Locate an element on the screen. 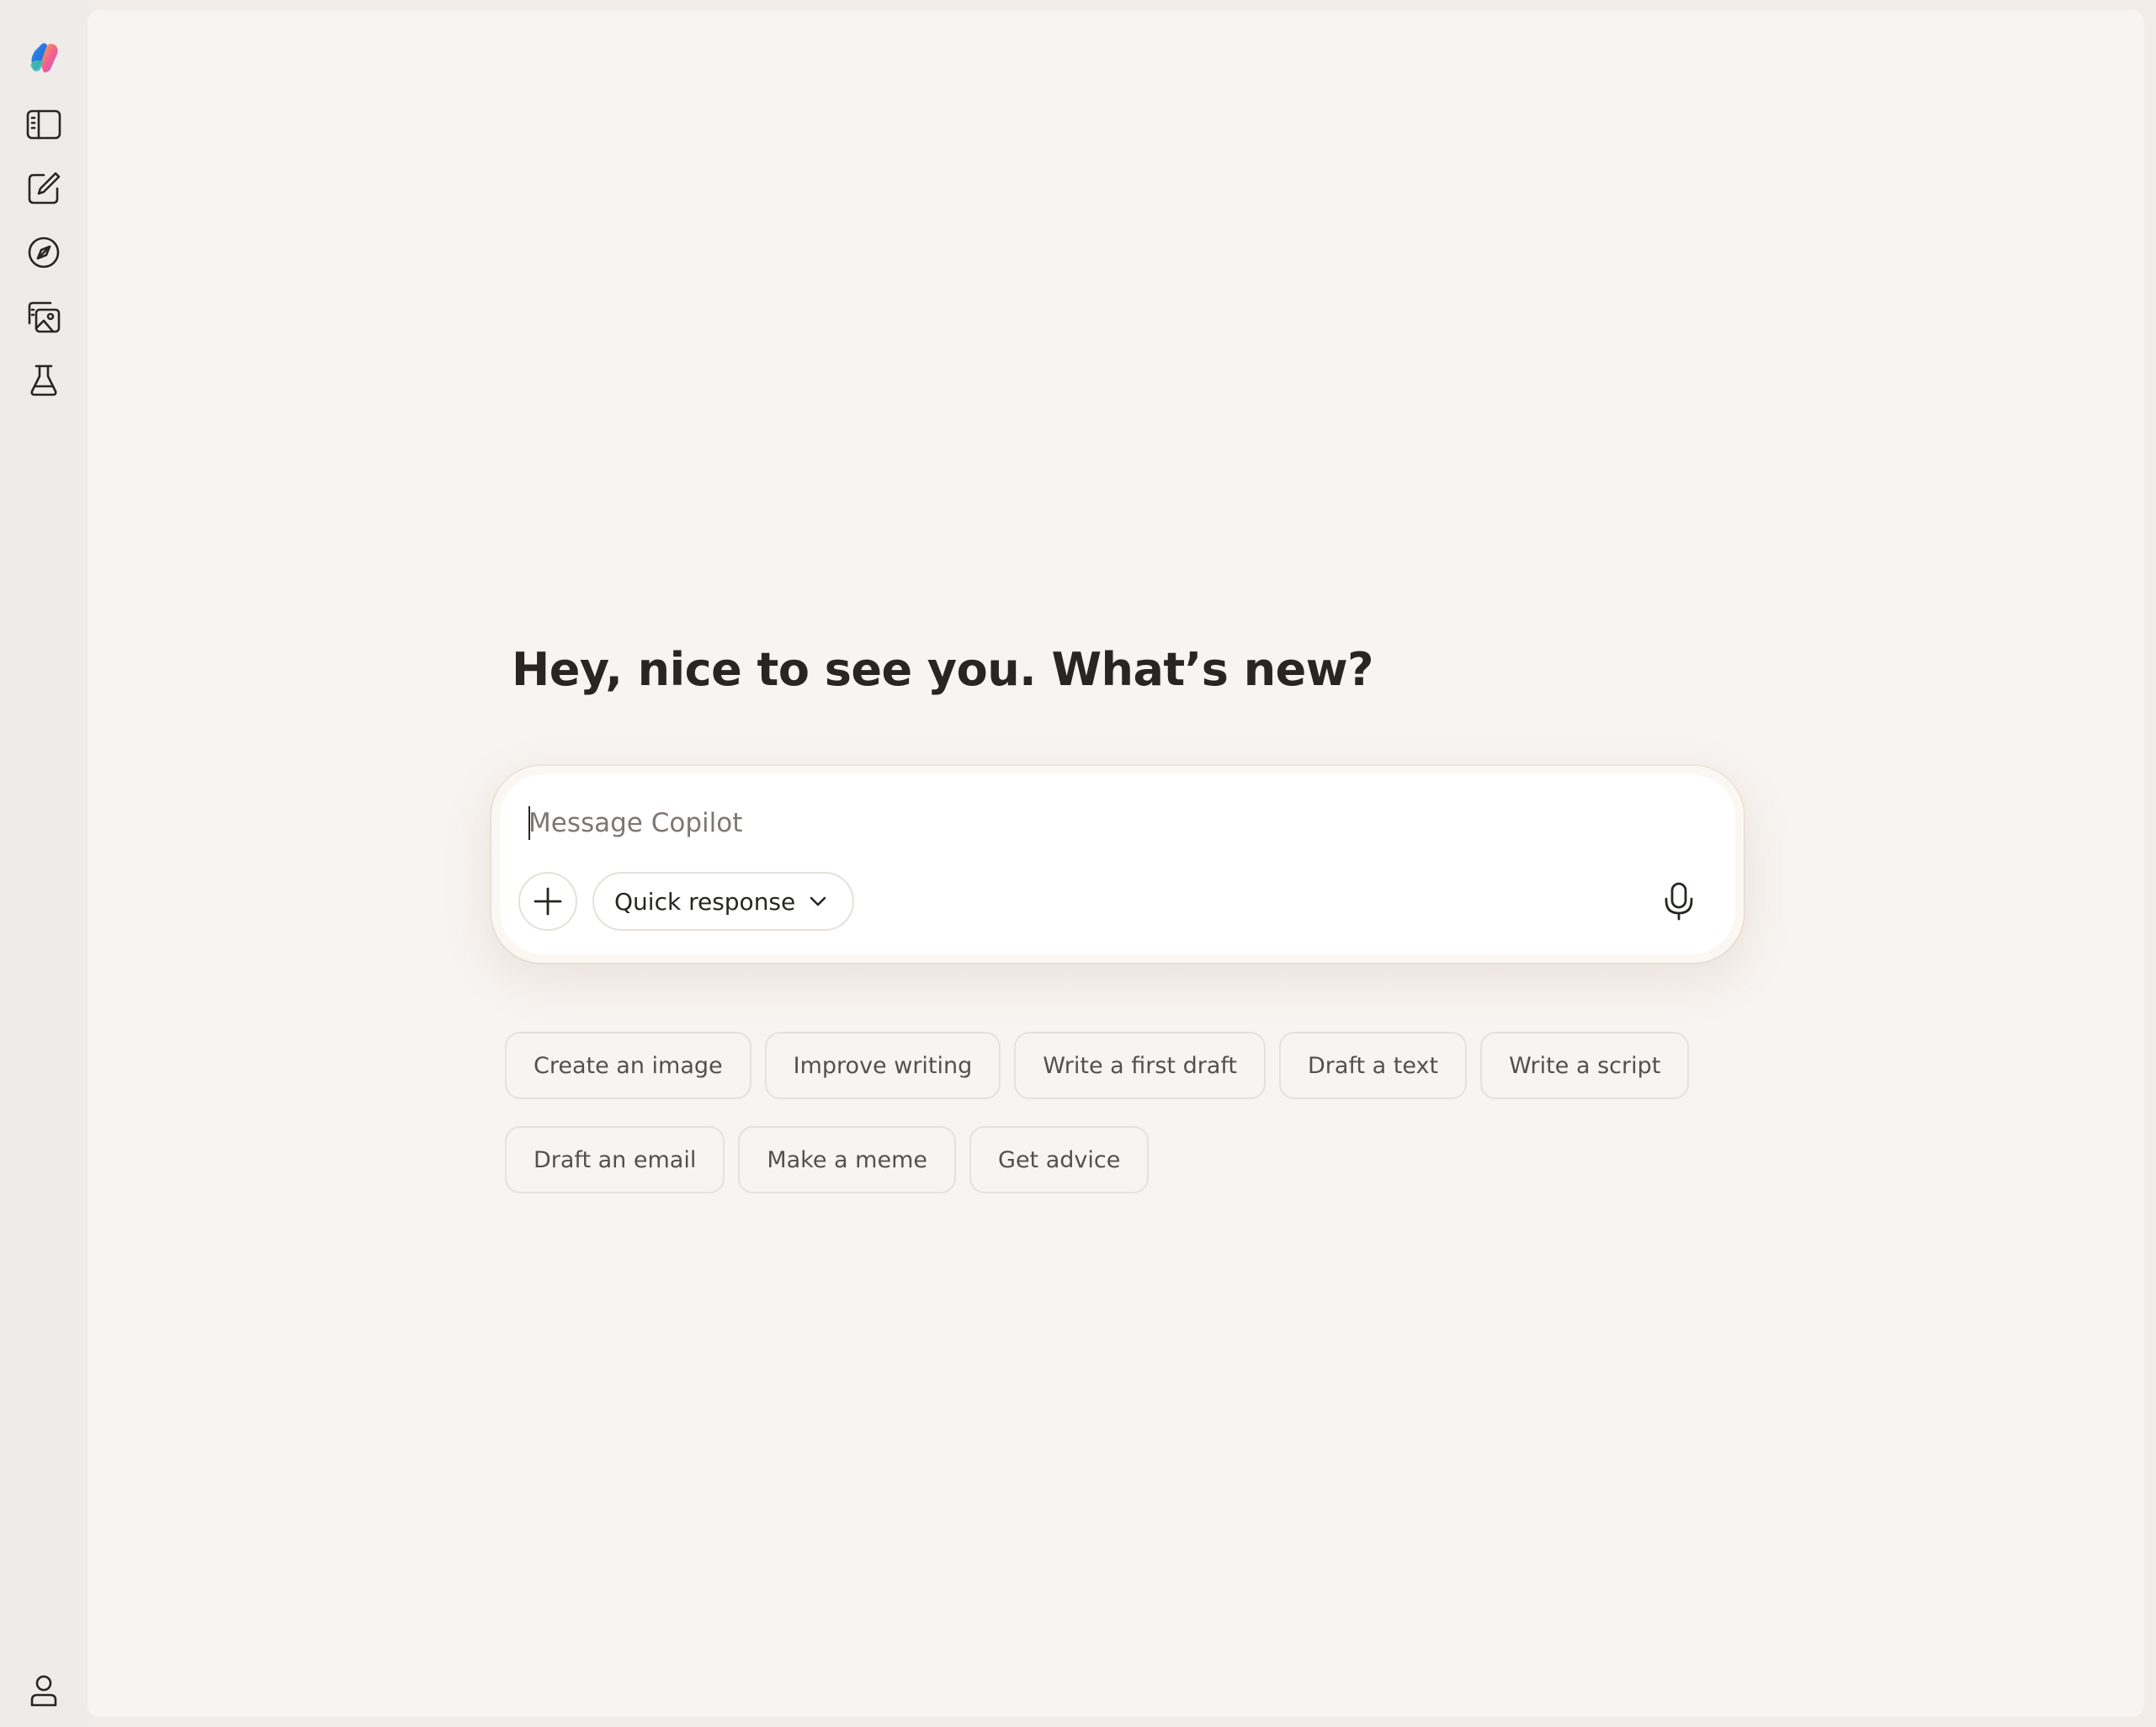  flask-icon is located at coordinates (43, 380).